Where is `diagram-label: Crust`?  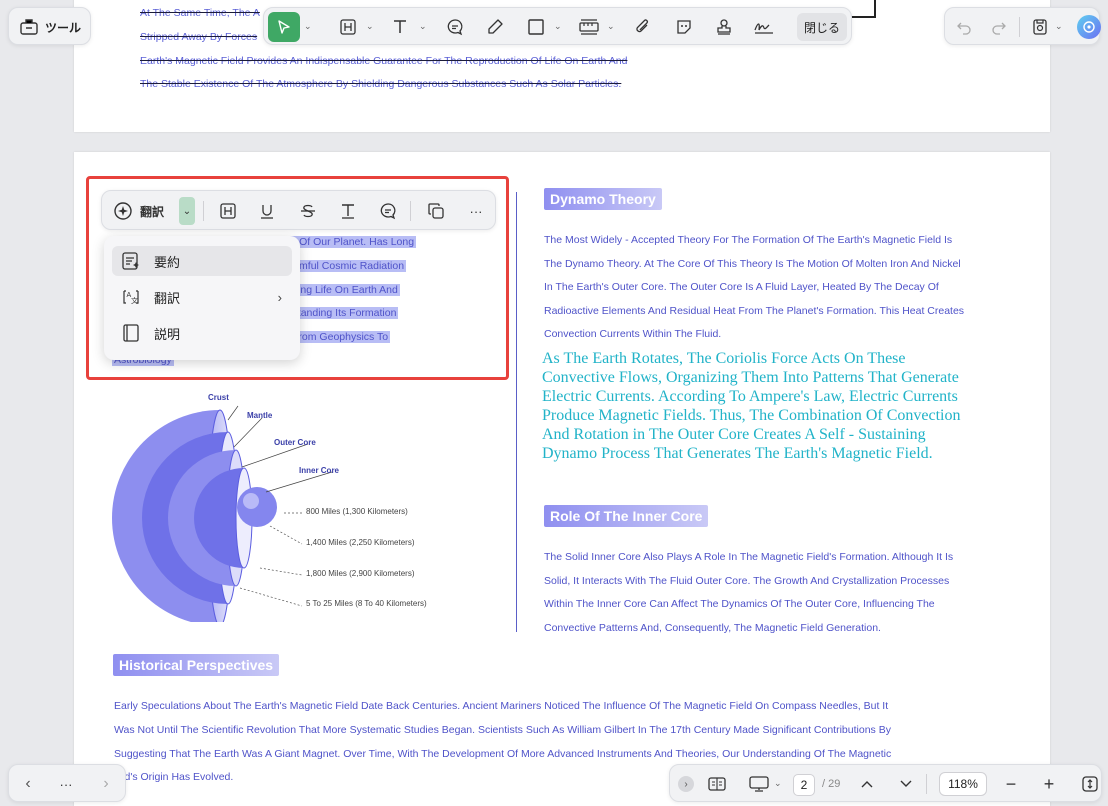 diagram-label: Crust is located at coordinates (218, 397).